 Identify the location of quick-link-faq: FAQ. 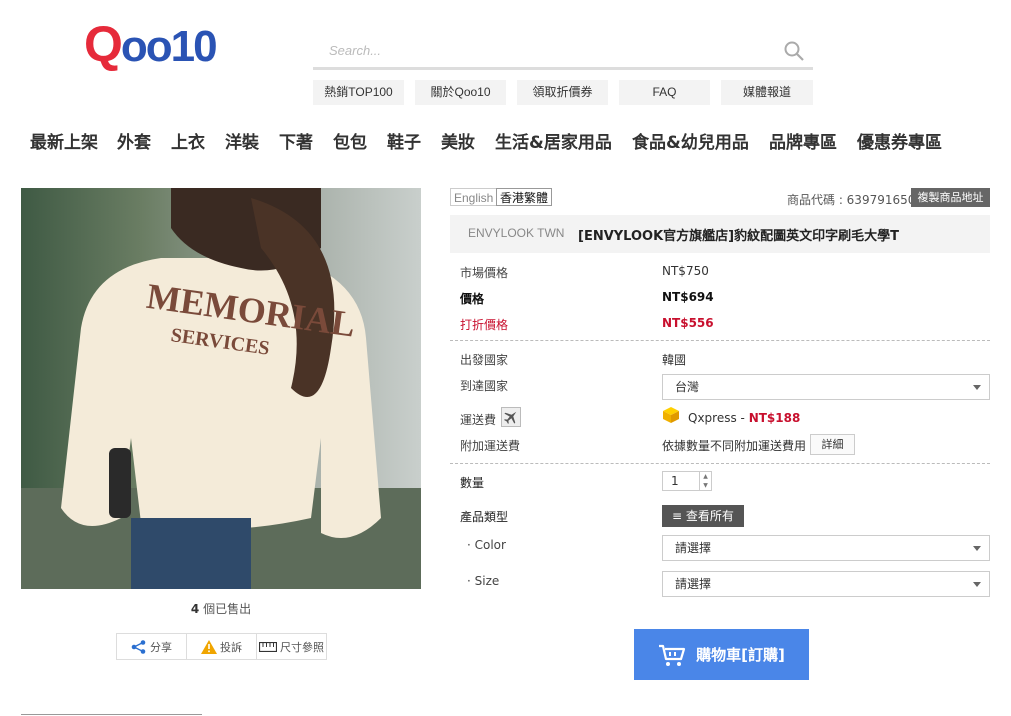
(664, 92).